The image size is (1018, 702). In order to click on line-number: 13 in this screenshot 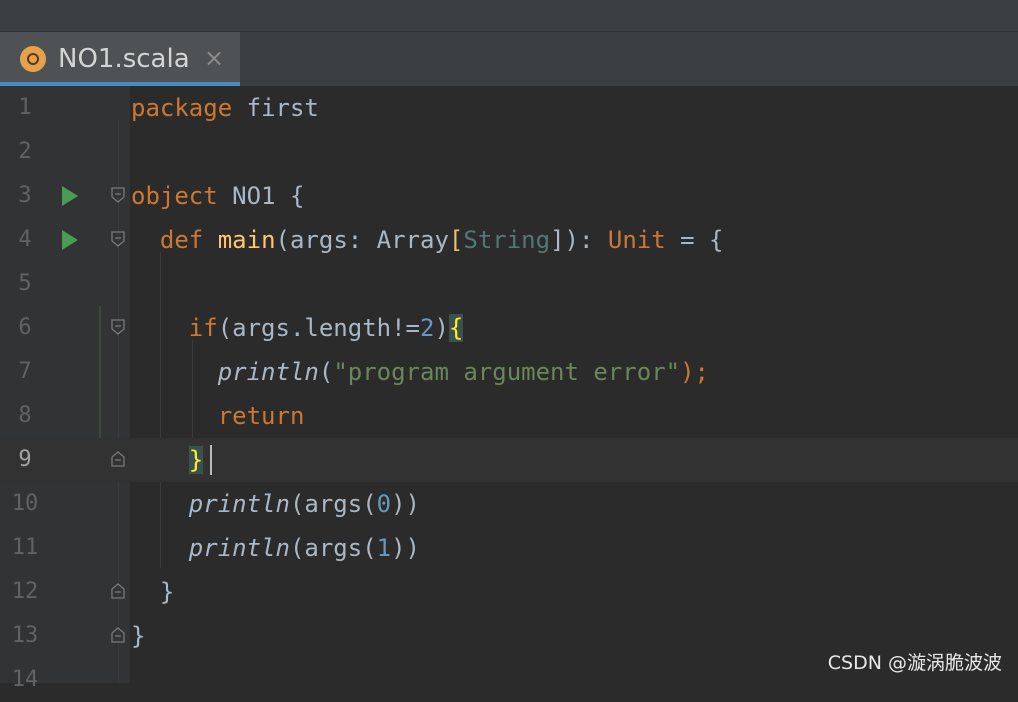, I will do `click(25, 635)`.